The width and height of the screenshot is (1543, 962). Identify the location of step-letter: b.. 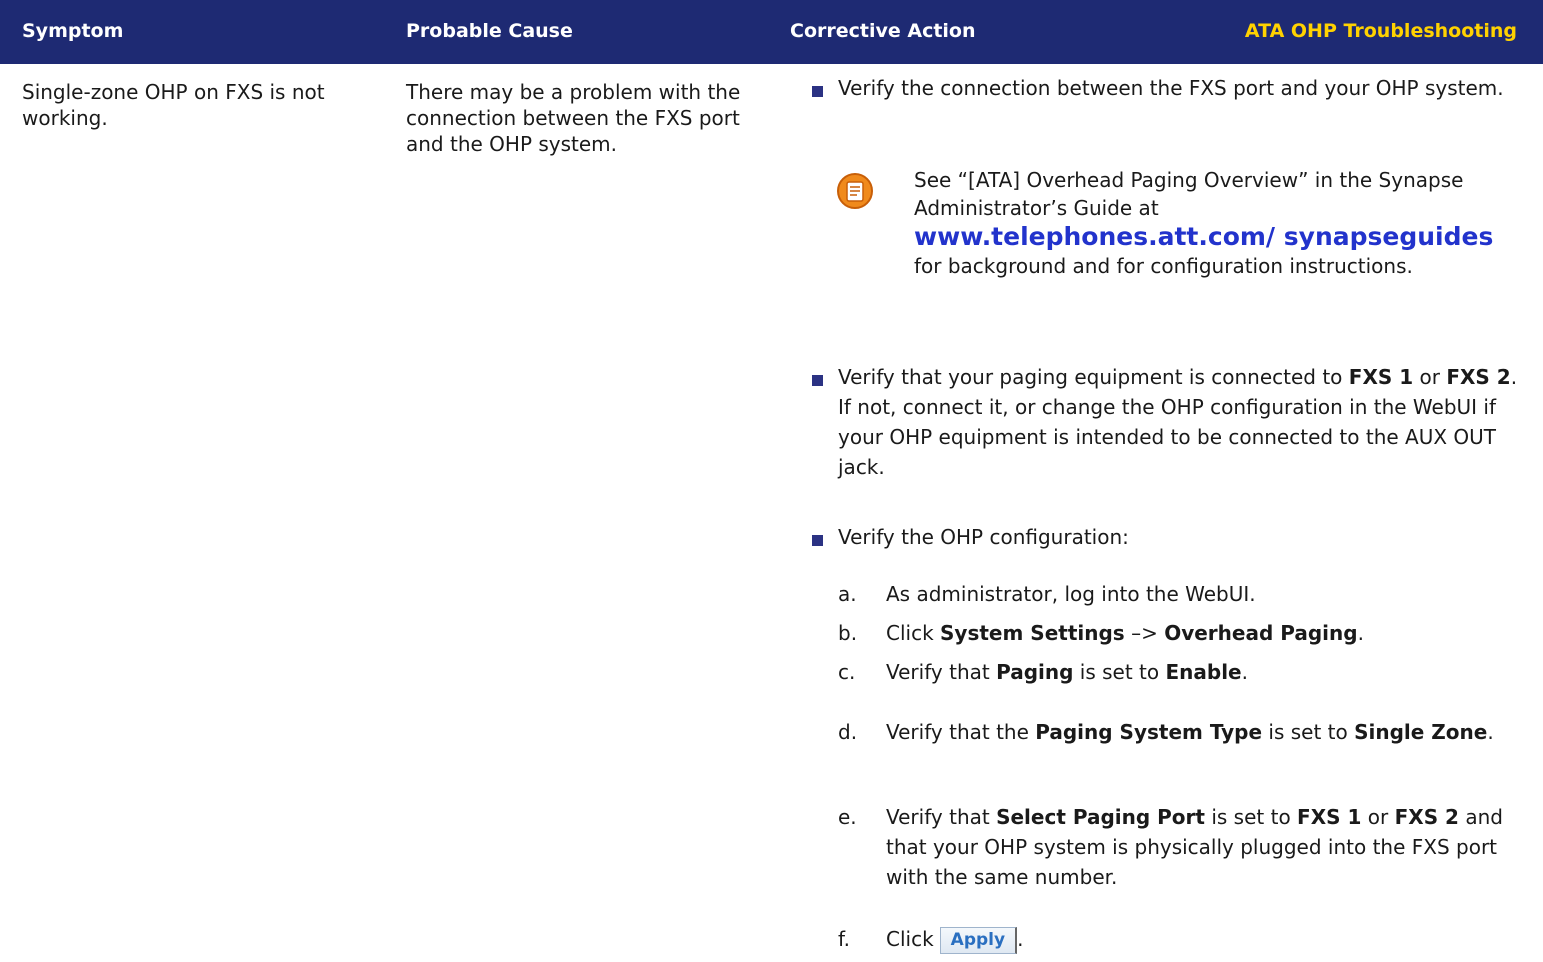
(848, 633).